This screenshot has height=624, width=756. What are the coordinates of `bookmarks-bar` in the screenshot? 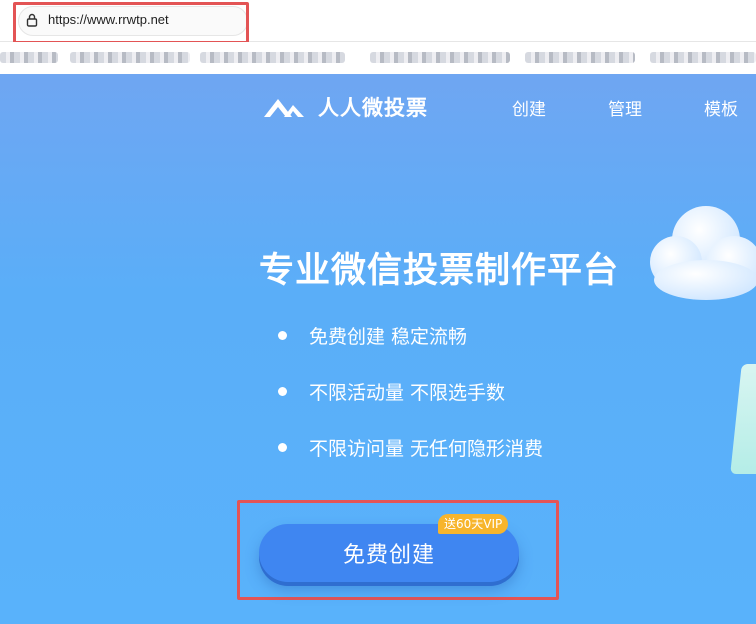 It's located at (378, 58).